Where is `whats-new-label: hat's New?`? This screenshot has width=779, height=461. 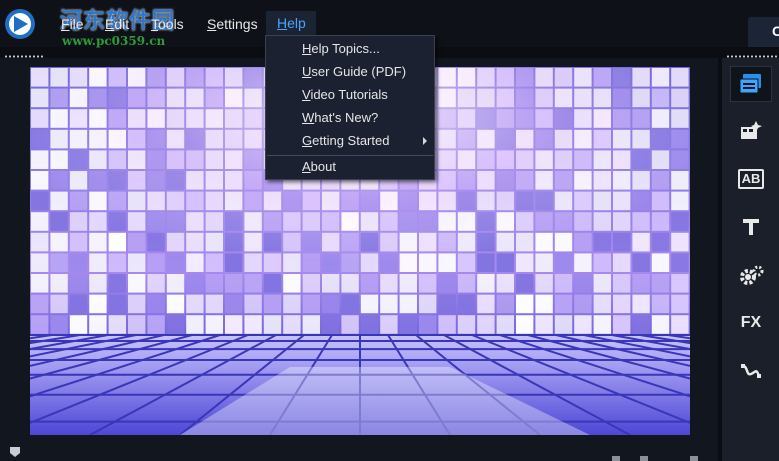 whats-new-label: hat's New? is located at coordinates (346, 117).